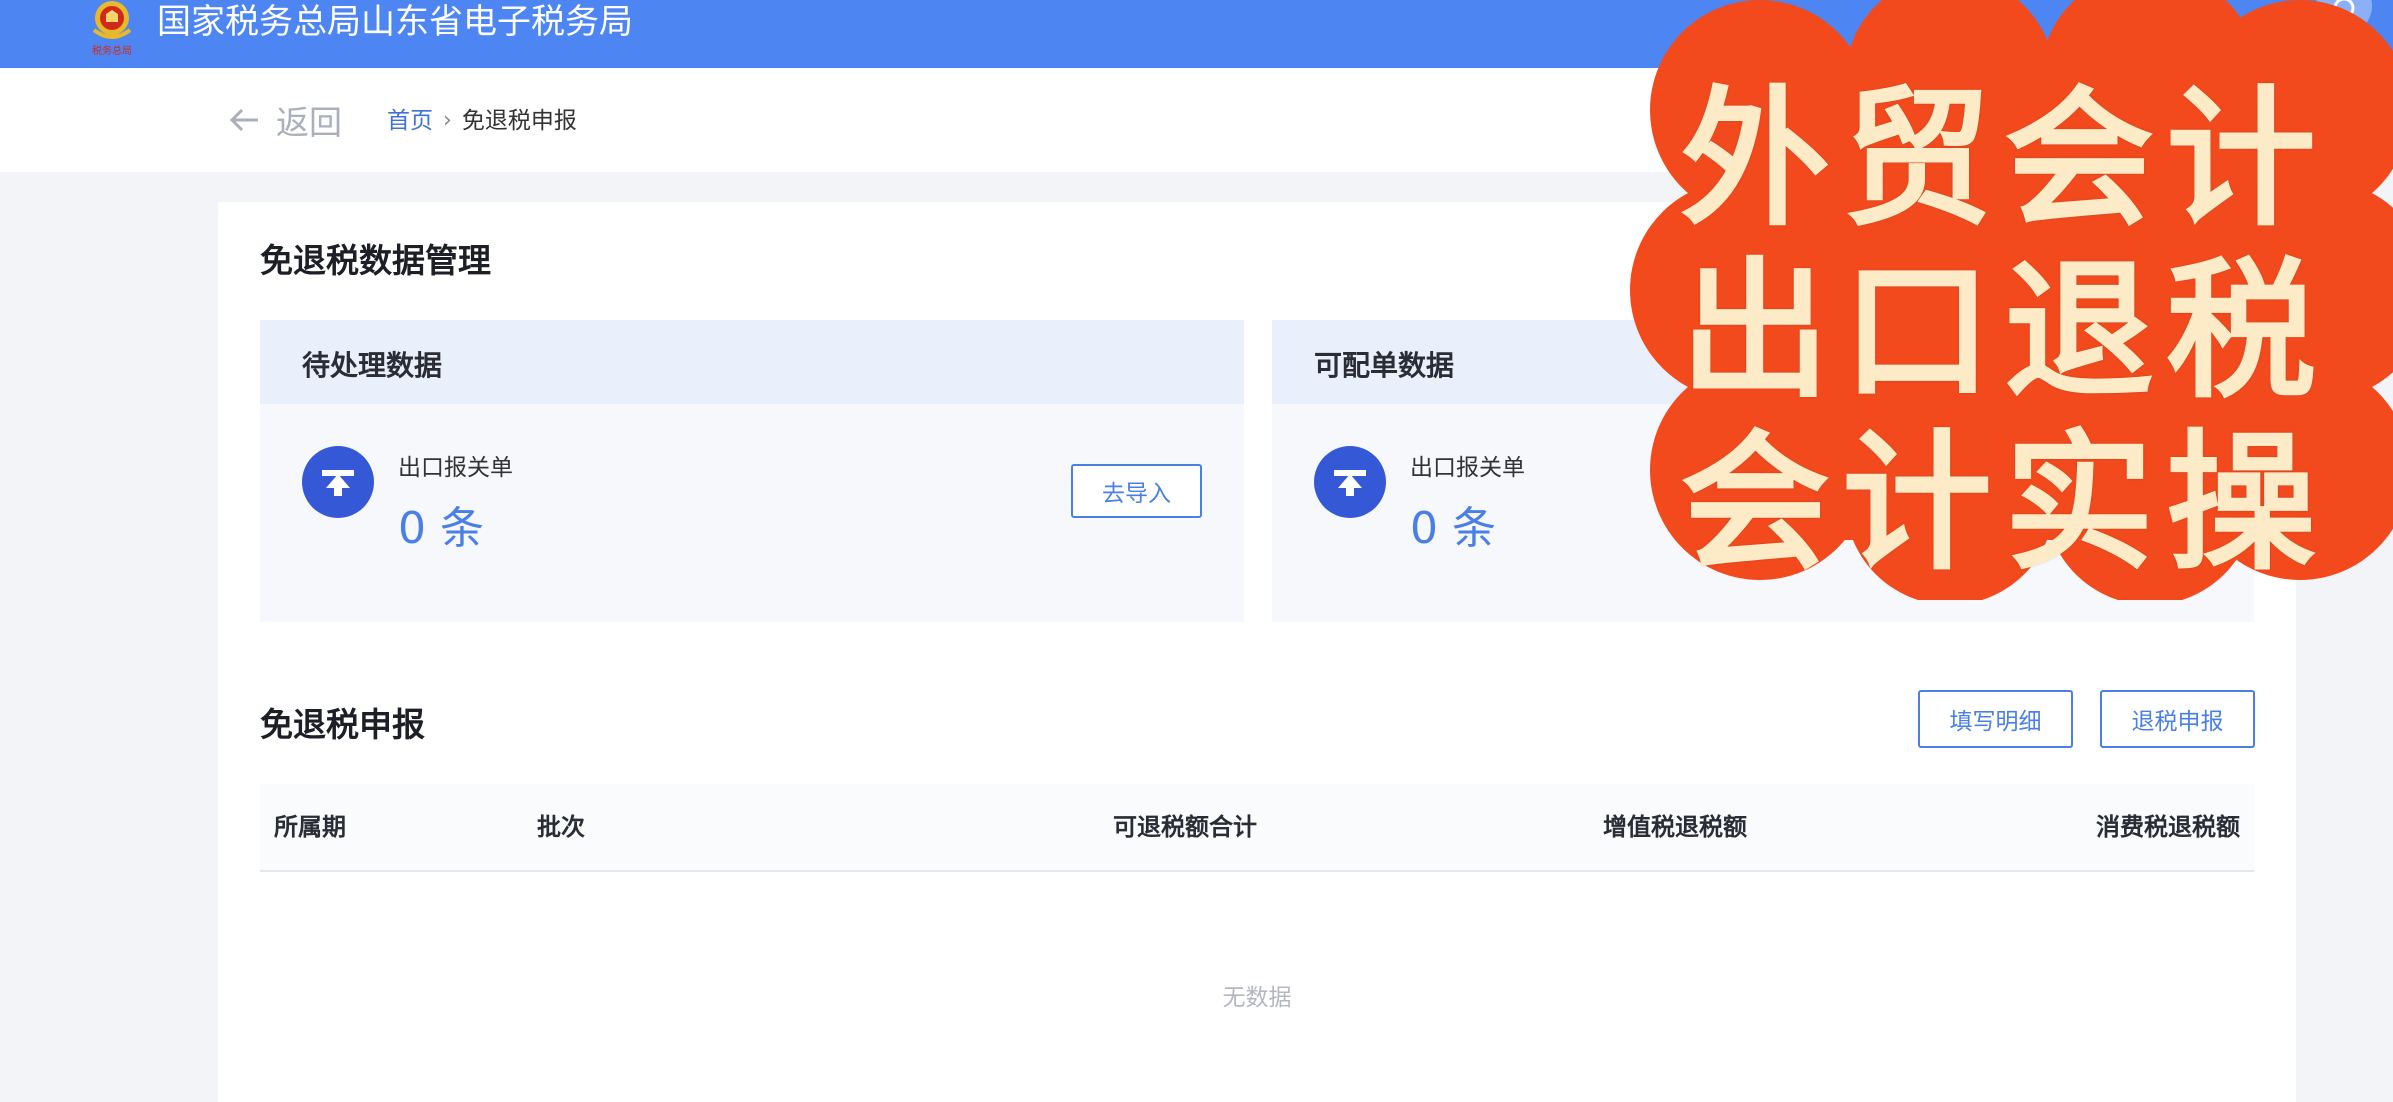  I want to click on empty-state-text: 无数据, so click(1257, 998).